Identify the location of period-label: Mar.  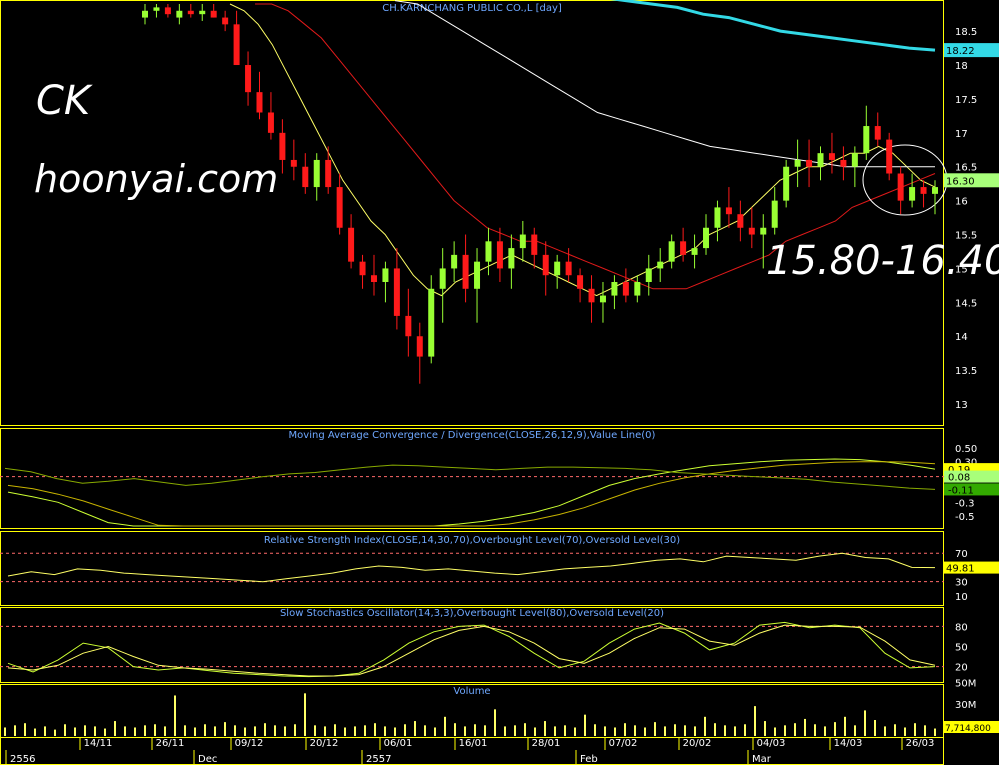
(762, 759).